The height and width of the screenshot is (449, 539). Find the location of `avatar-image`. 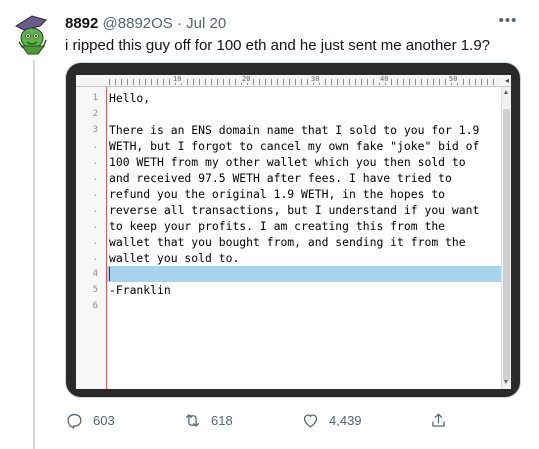

avatar-image is located at coordinates (33, 35).